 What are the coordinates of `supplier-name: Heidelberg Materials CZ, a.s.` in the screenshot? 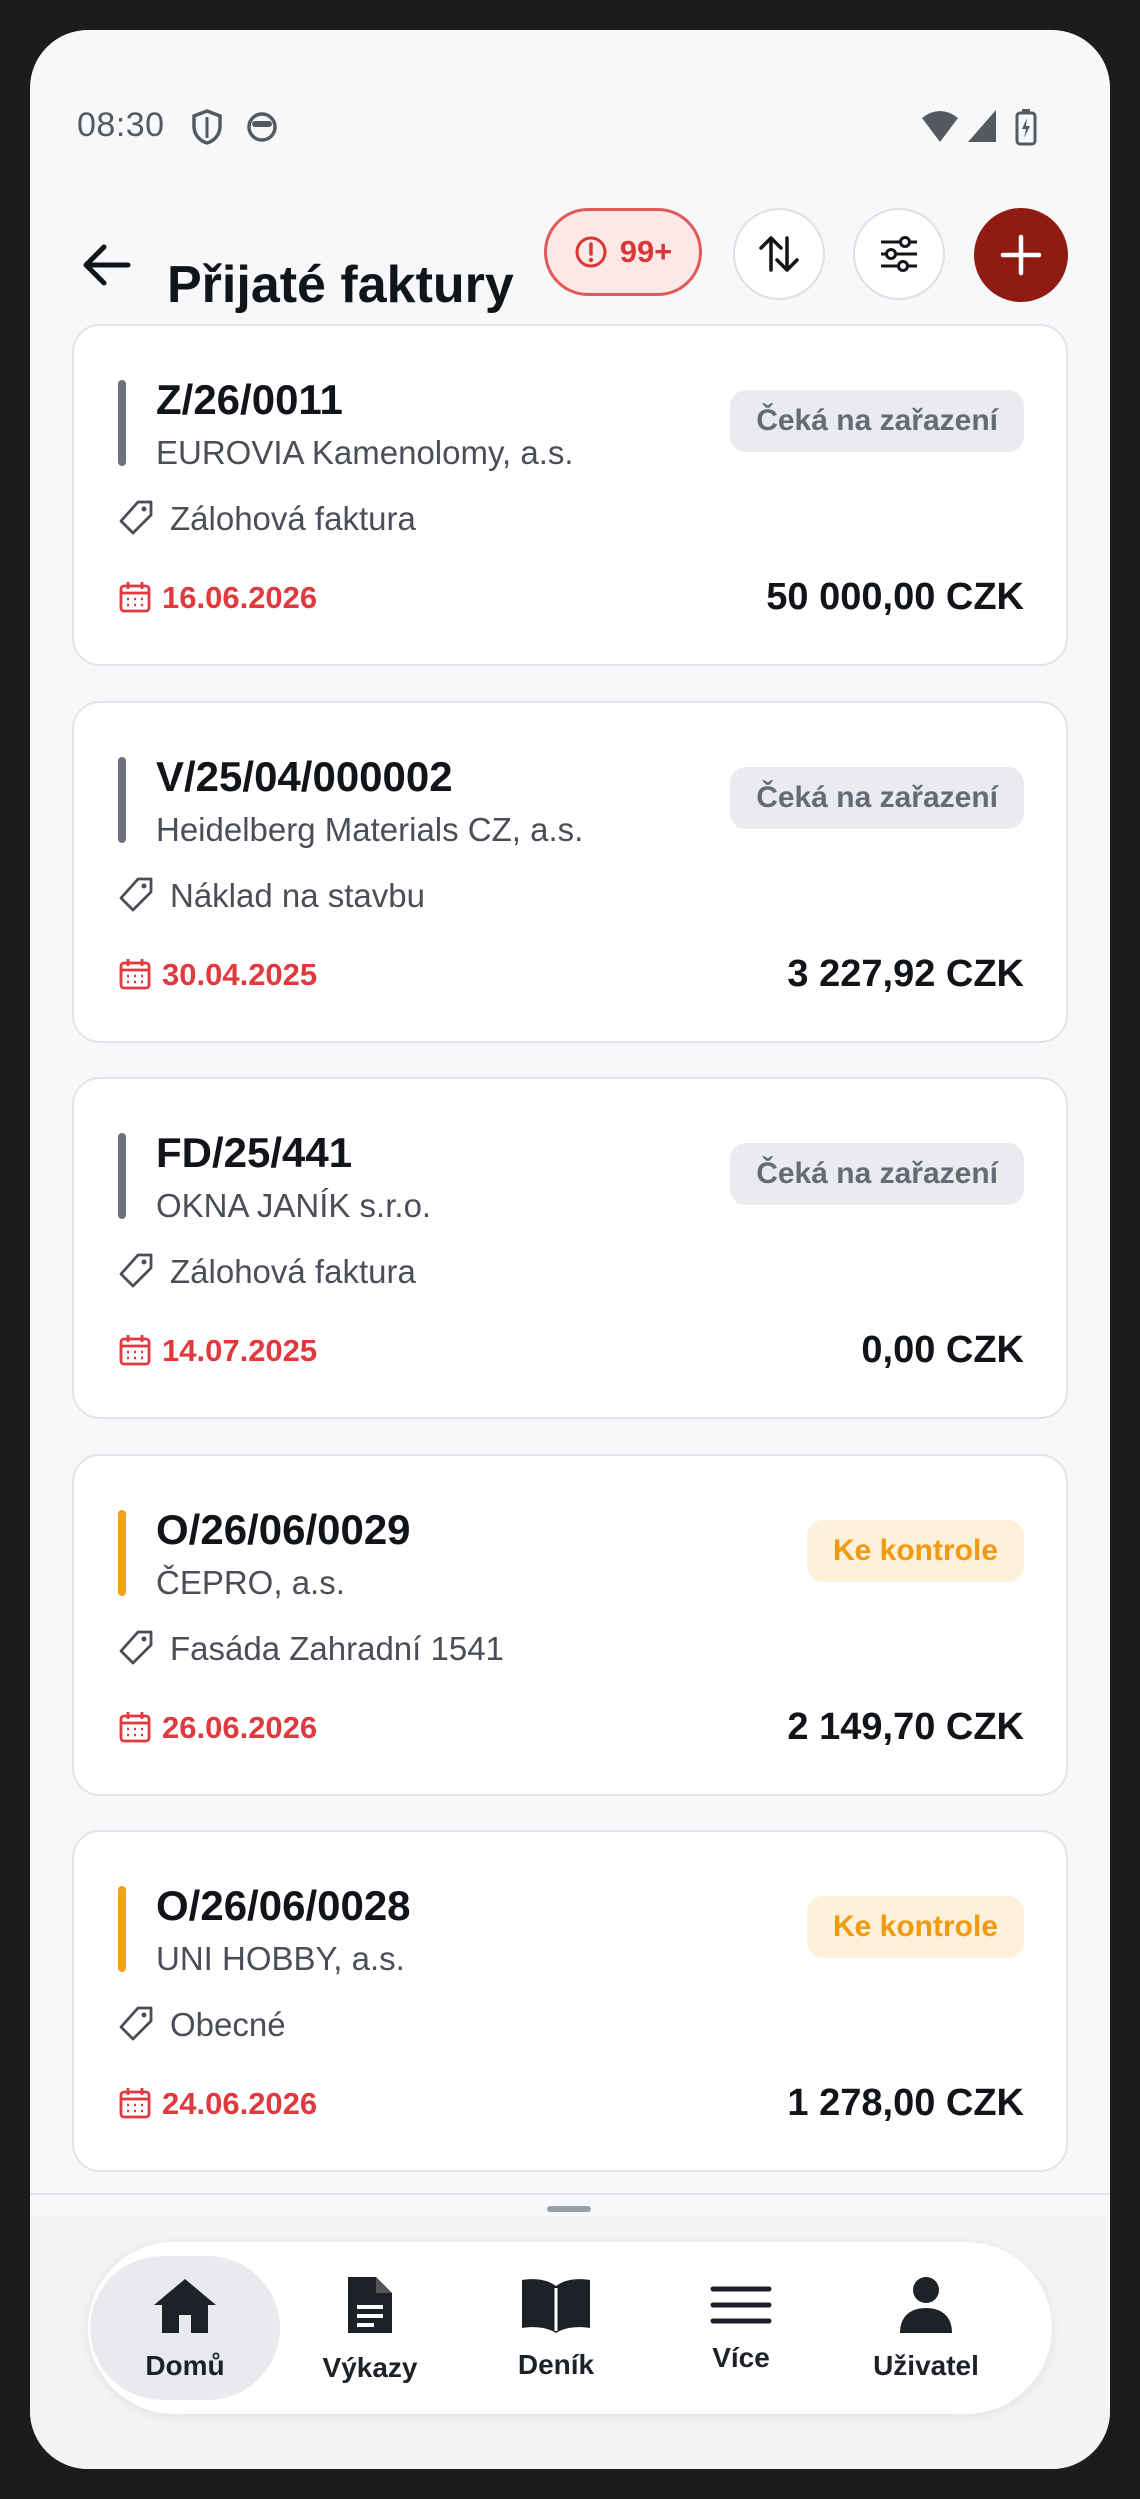 It's located at (370, 829).